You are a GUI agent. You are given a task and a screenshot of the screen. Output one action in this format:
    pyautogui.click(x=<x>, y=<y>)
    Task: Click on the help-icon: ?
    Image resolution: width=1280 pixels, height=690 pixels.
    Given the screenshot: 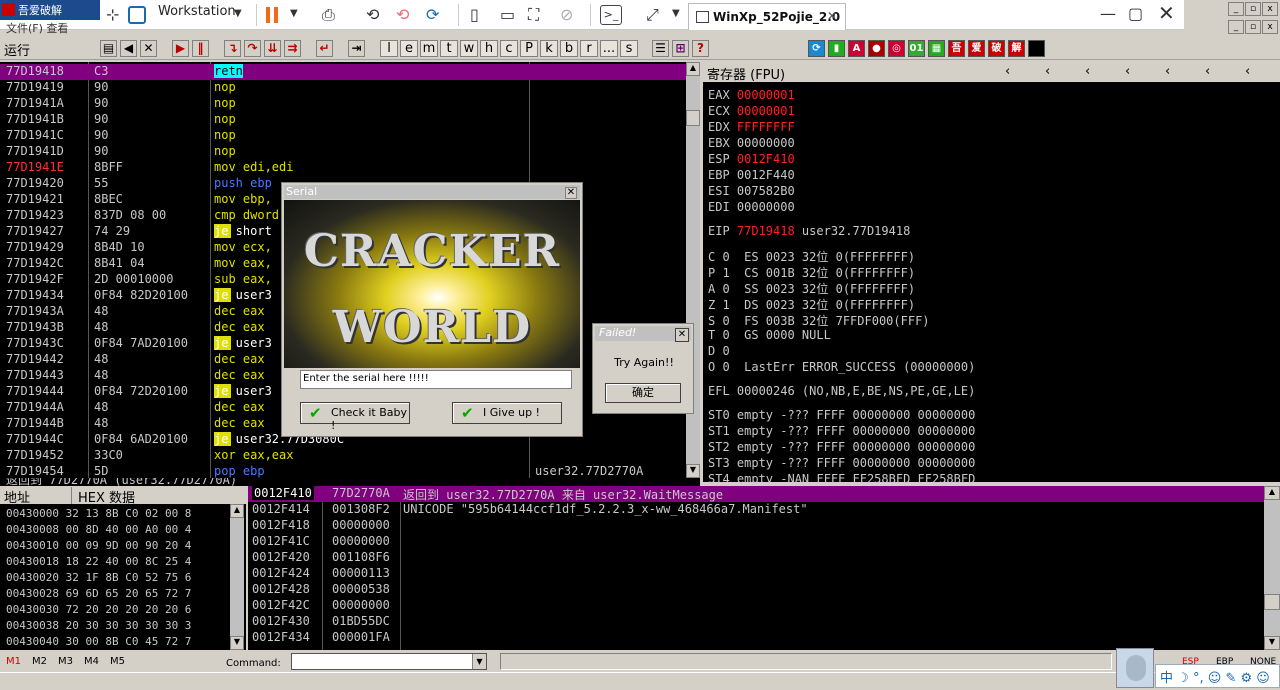 What is the action you would take?
    pyautogui.click(x=700, y=48)
    